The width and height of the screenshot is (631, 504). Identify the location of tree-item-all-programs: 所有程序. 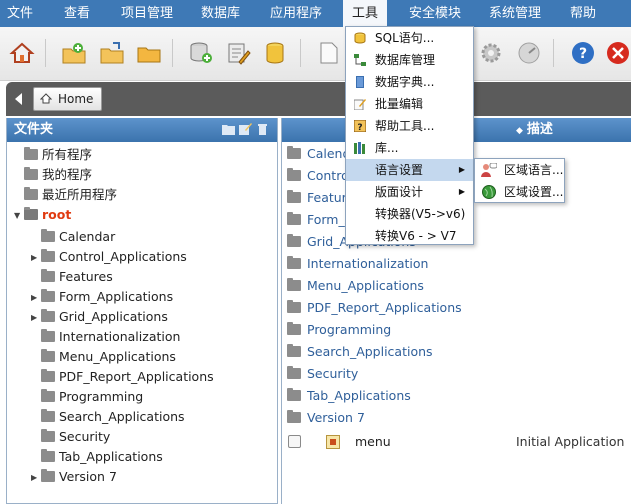
(53, 155).